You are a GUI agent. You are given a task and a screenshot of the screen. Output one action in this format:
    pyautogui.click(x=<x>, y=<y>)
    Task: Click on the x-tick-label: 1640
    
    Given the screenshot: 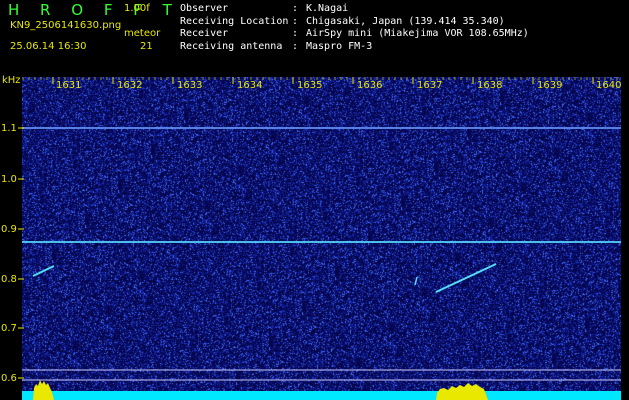 What is the action you would take?
    pyautogui.click(x=609, y=85)
    